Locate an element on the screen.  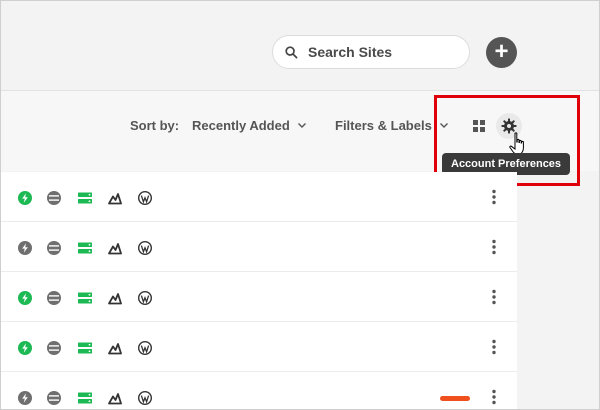
filters-dropdown: Filters & Labels is located at coordinates (391, 125).